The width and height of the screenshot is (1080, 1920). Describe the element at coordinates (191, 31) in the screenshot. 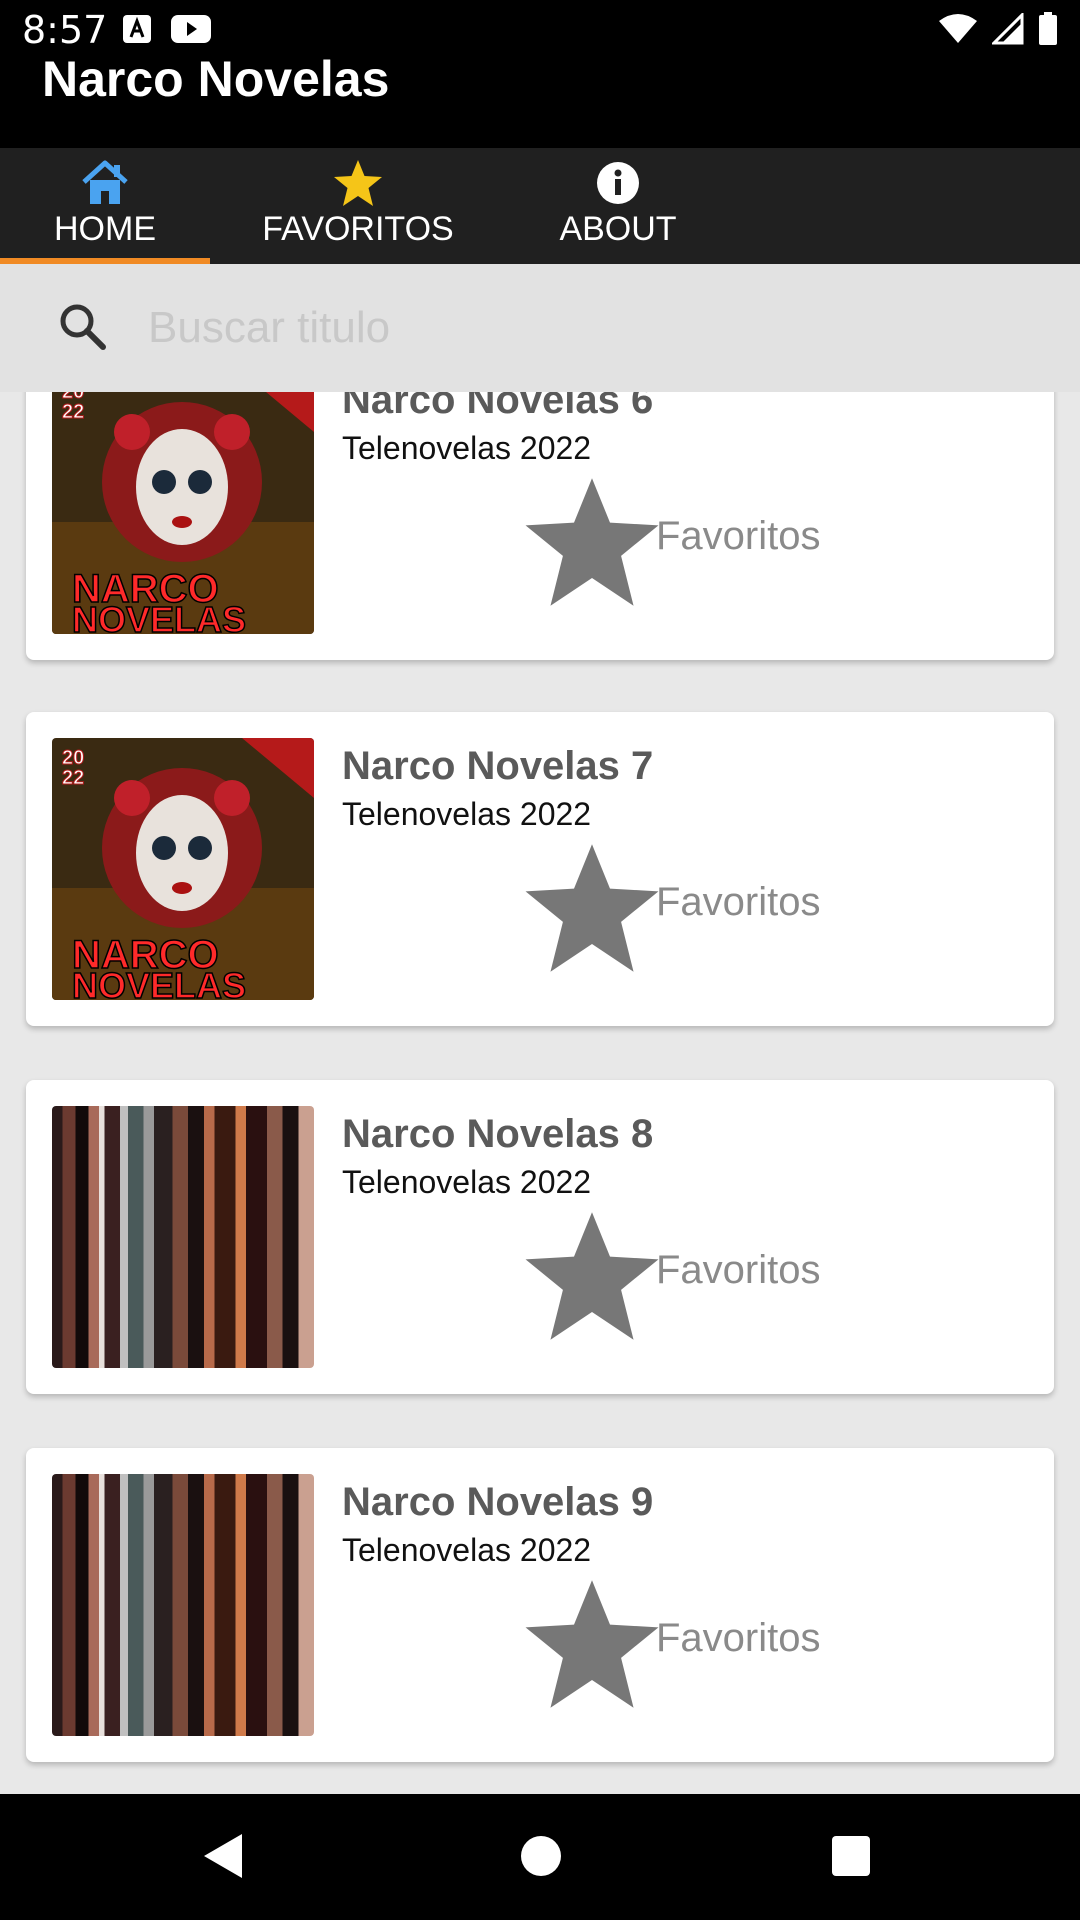

I see `youtube-notification-icon` at that location.